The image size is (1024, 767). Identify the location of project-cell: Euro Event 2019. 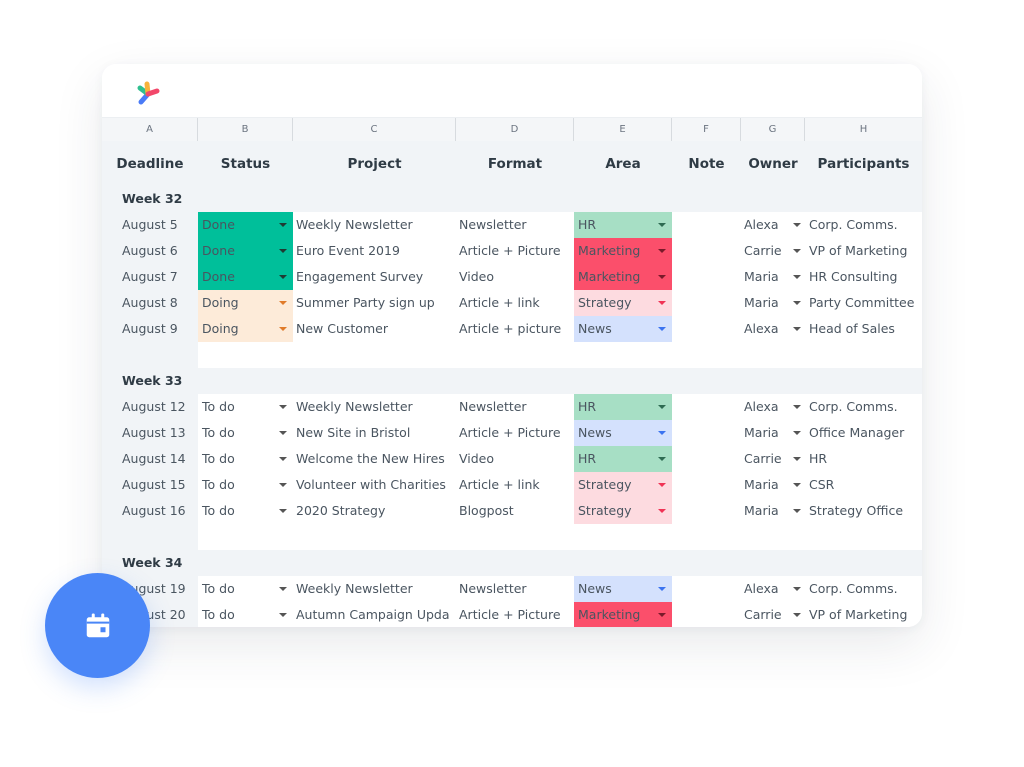
(374, 251).